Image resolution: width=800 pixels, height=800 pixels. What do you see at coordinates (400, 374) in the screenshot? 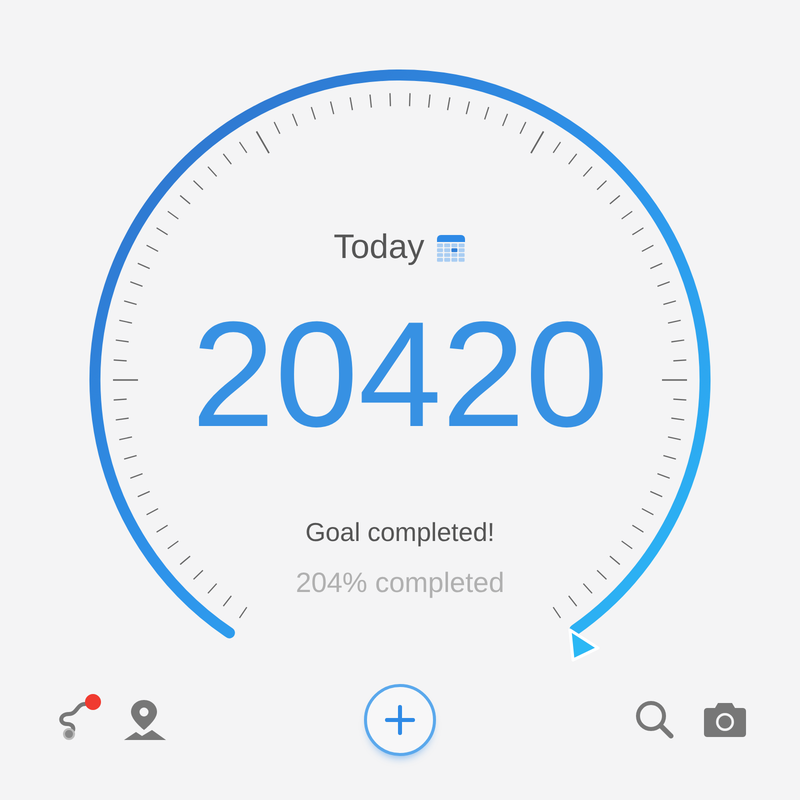
I see `step-count: 20420` at bounding box center [400, 374].